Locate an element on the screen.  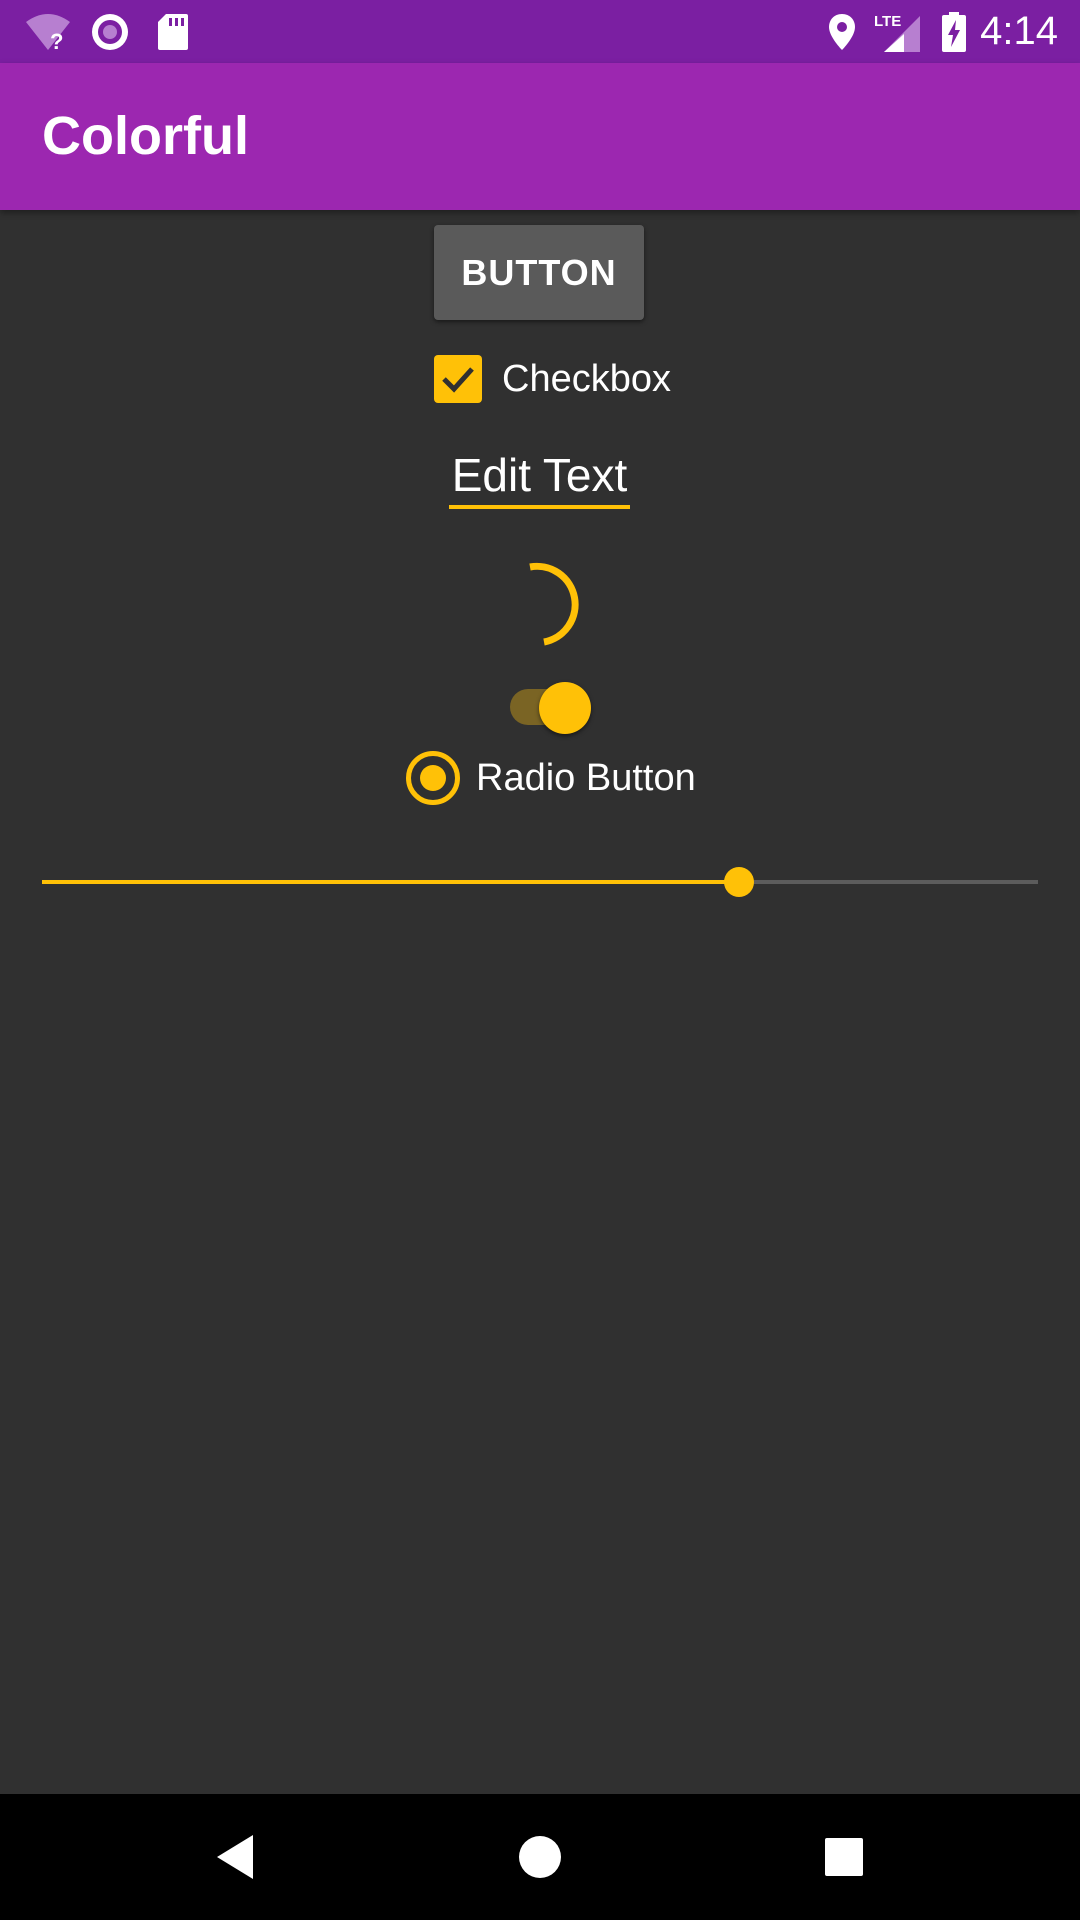
wifi-unknown-icon: ? is located at coordinates (48, 31).